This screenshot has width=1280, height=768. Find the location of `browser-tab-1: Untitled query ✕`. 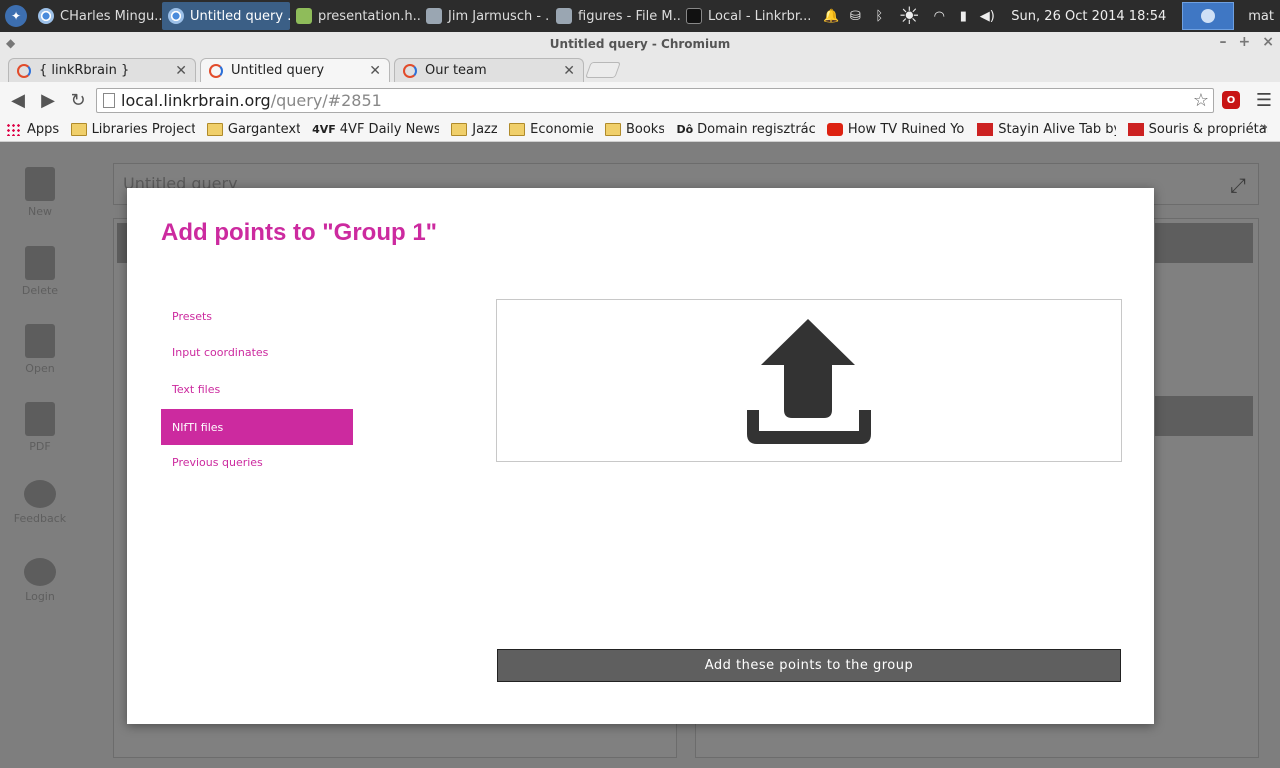

browser-tab-1: Untitled query ✕ is located at coordinates (295, 70).